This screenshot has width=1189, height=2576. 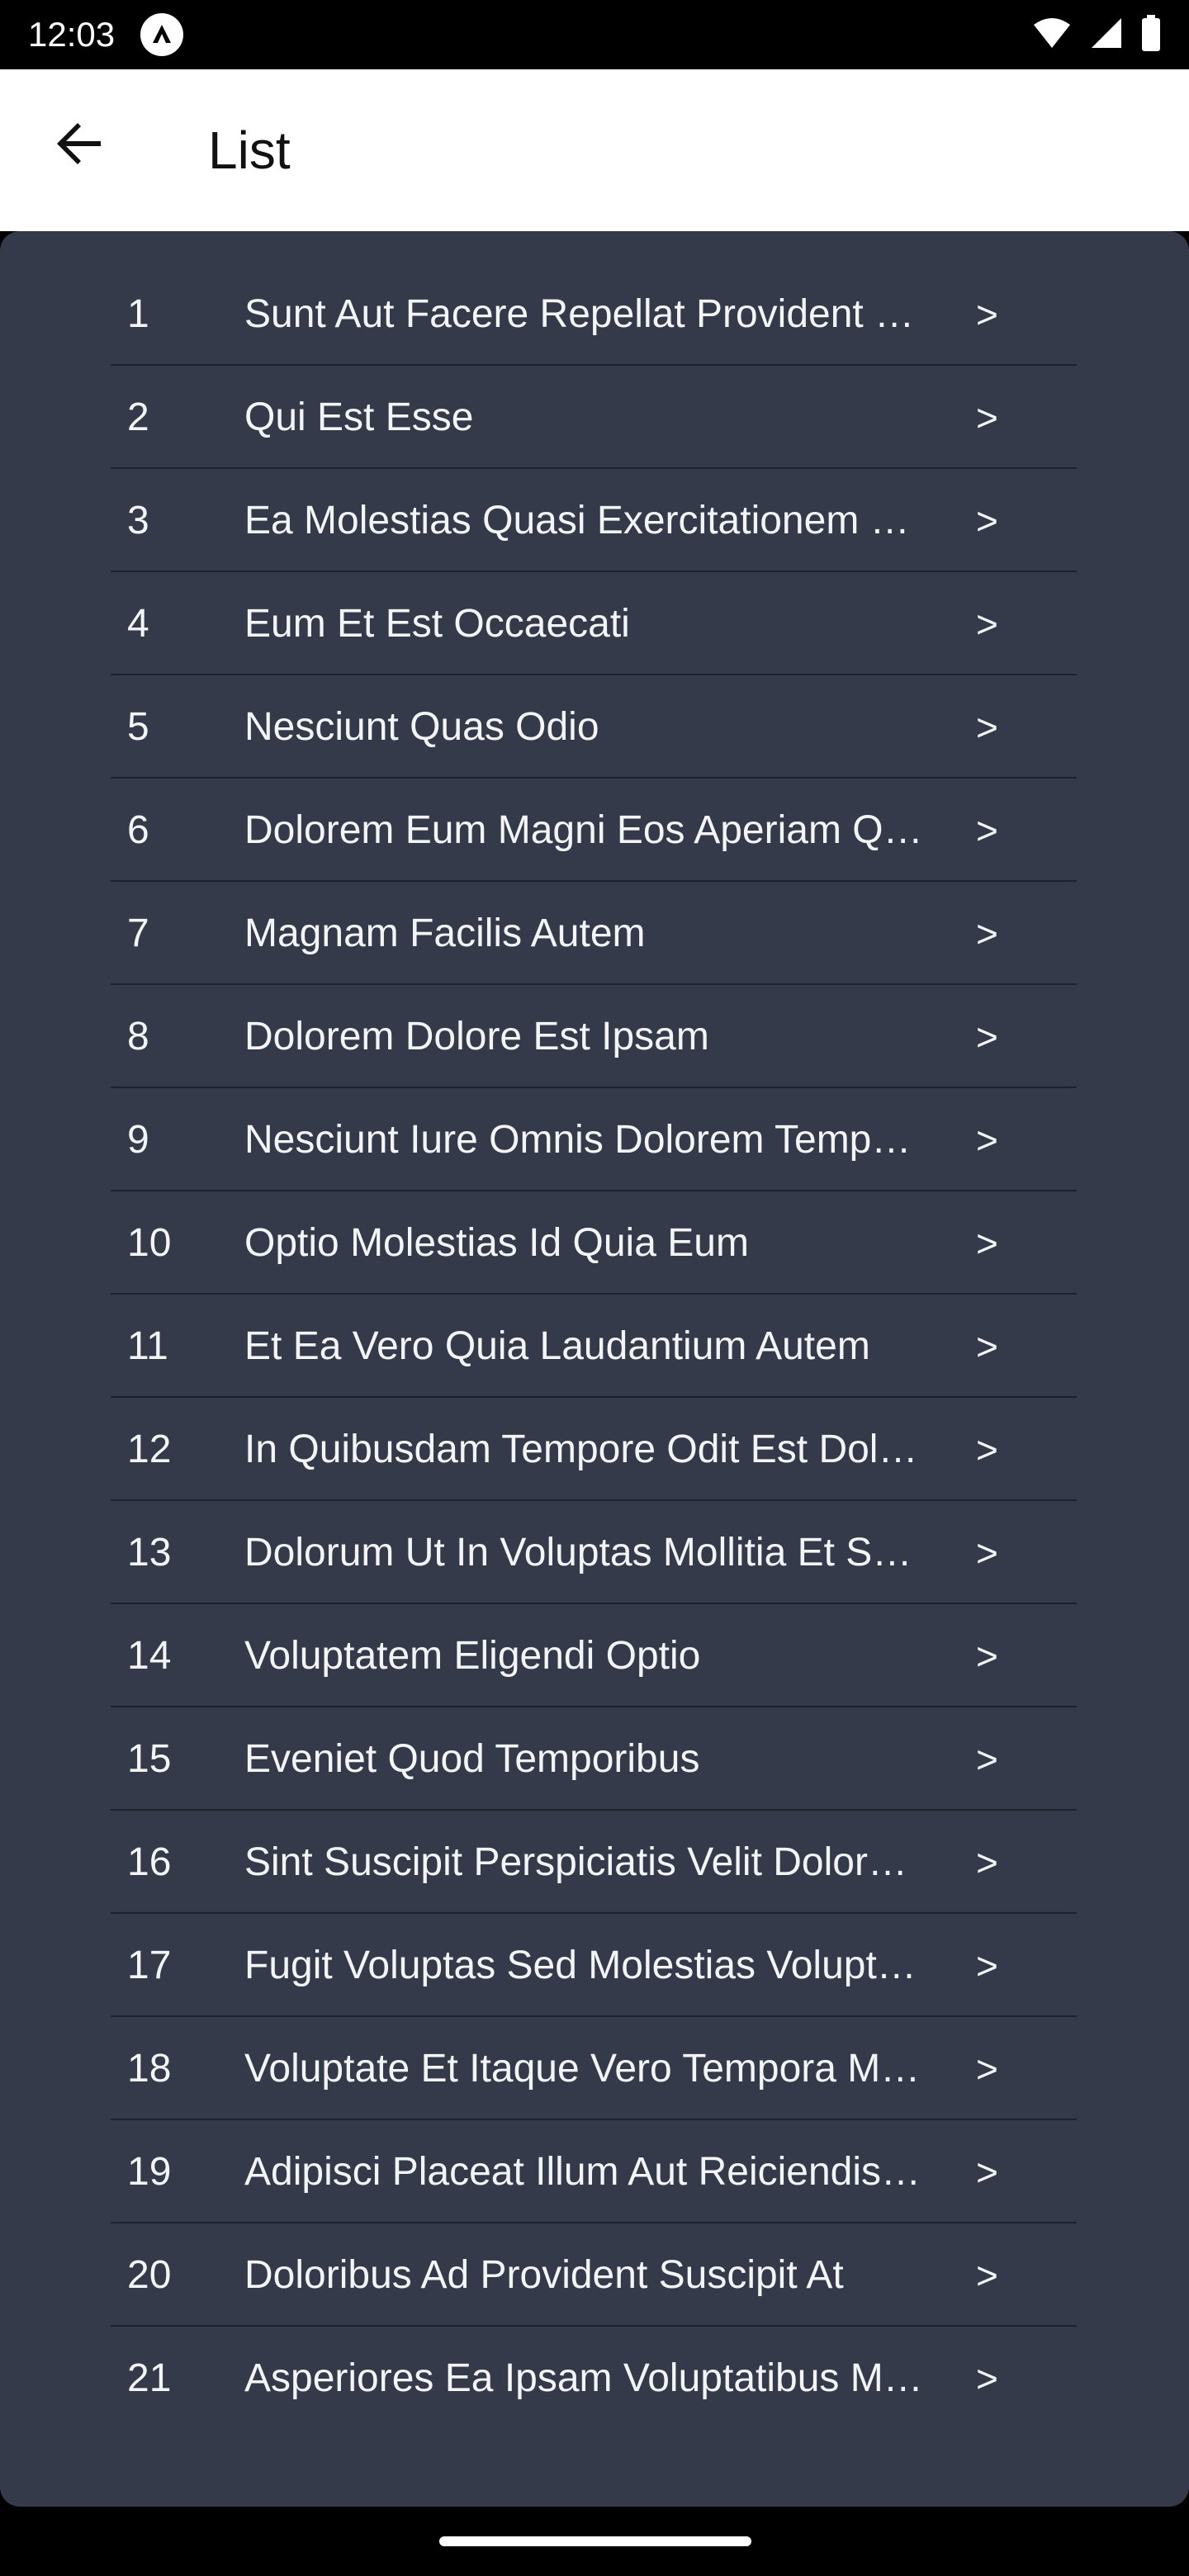 I want to click on item-number: 10, so click(x=149, y=1243).